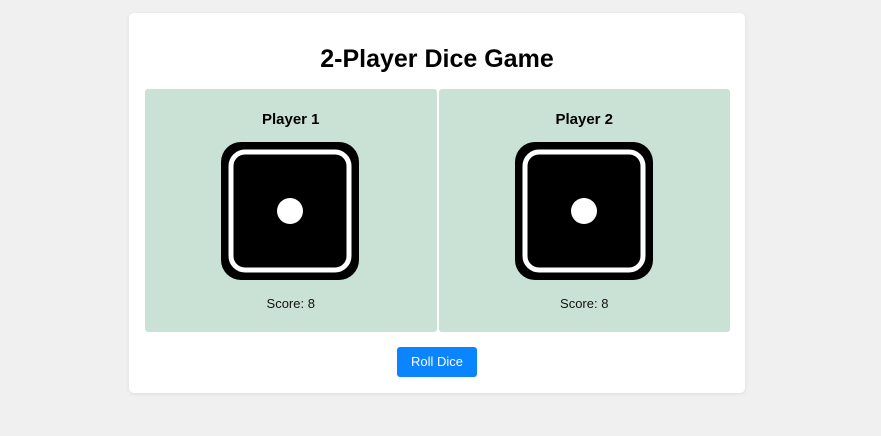  What do you see at coordinates (584, 119) in the screenshot?
I see `player-name: Player 2` at bounding box center [584, 119].